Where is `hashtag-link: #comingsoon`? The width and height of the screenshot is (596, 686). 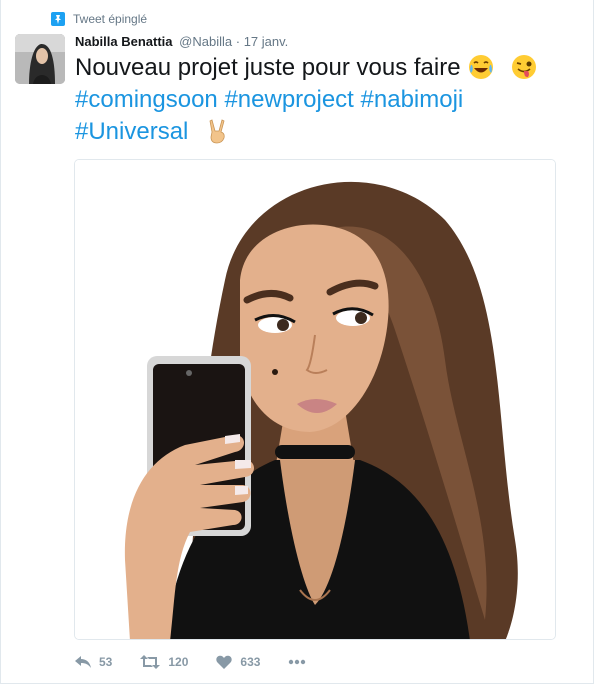 hashtag-link: #comingsoon is located at coordinates (146, 99).